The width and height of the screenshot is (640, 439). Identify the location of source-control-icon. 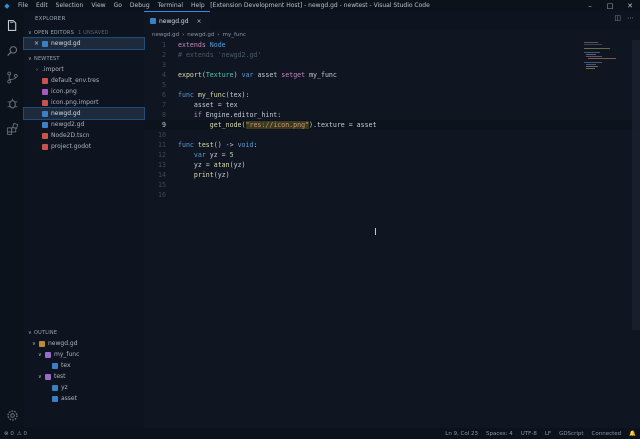
(12, 77).